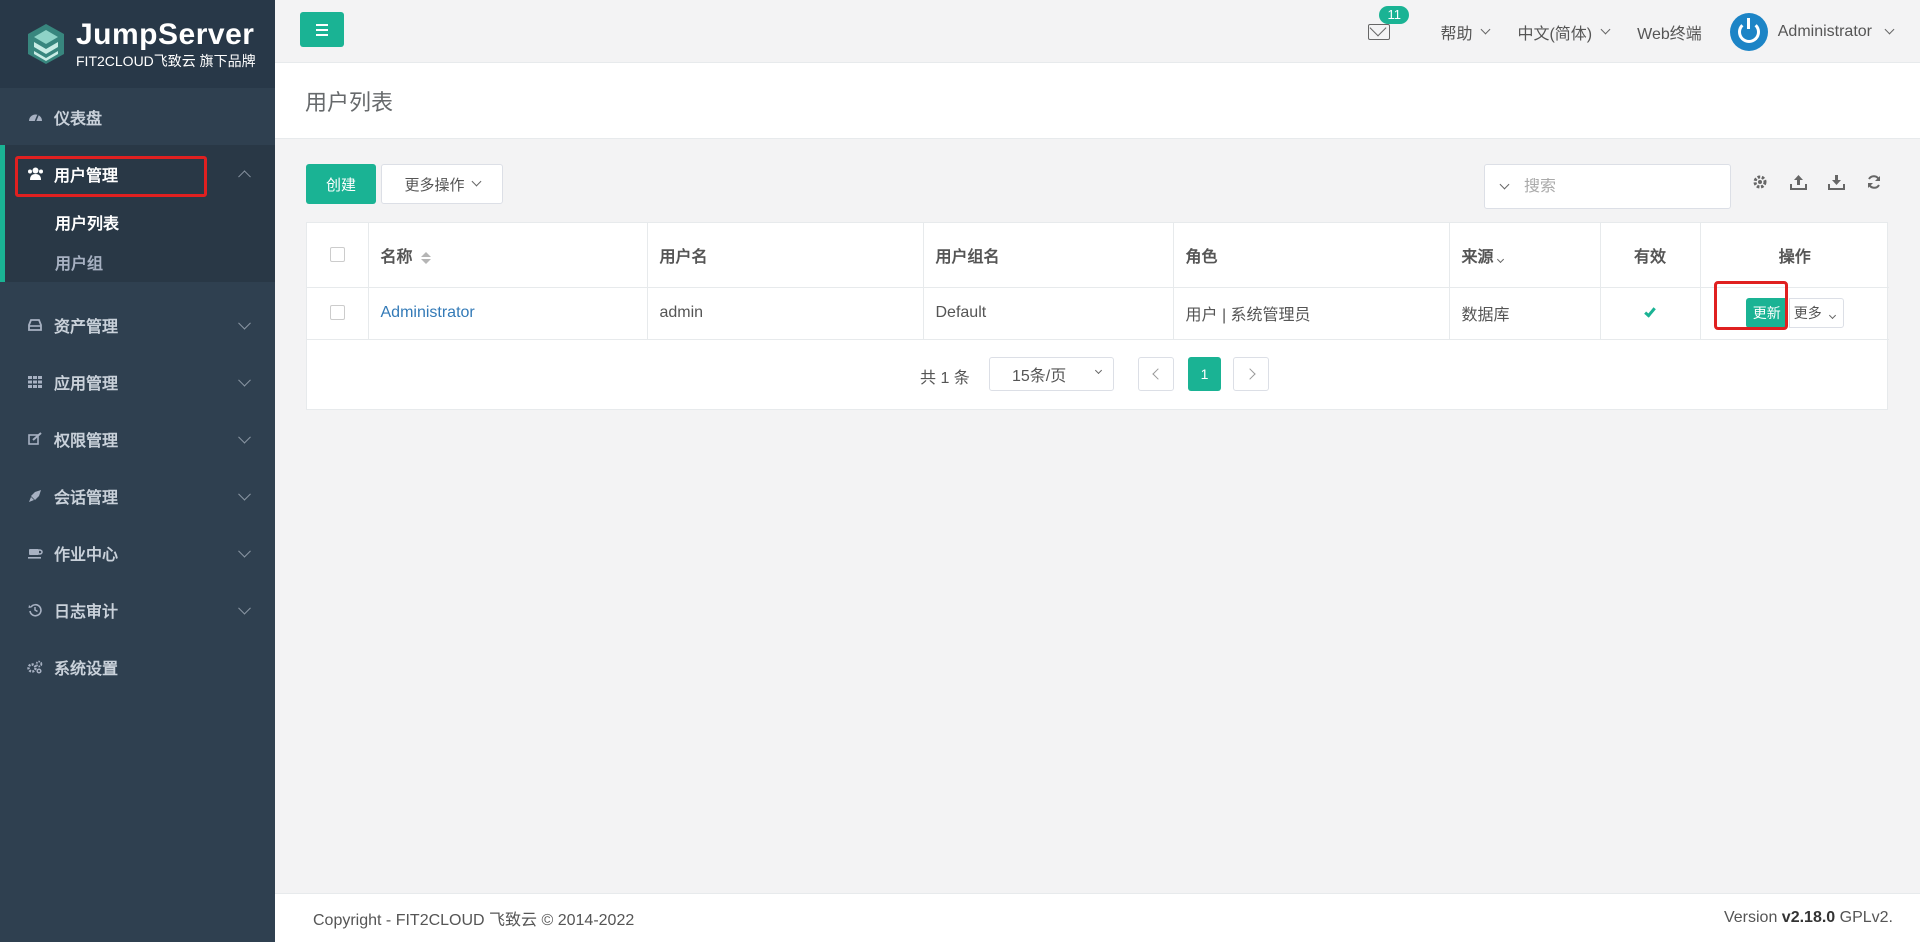 The image size is (1920, 942). Describe the element at coordinates (1669, 32) in the screenshot. I see `web-terminal-link: Web终端` at that location.